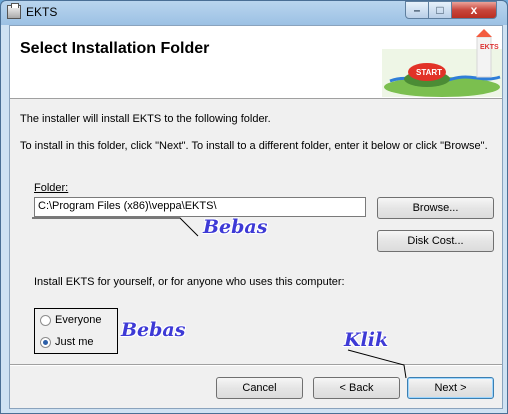 This screenshot has height=414, width=508. I want to click on logo-start-text: START, so click(429, 72).